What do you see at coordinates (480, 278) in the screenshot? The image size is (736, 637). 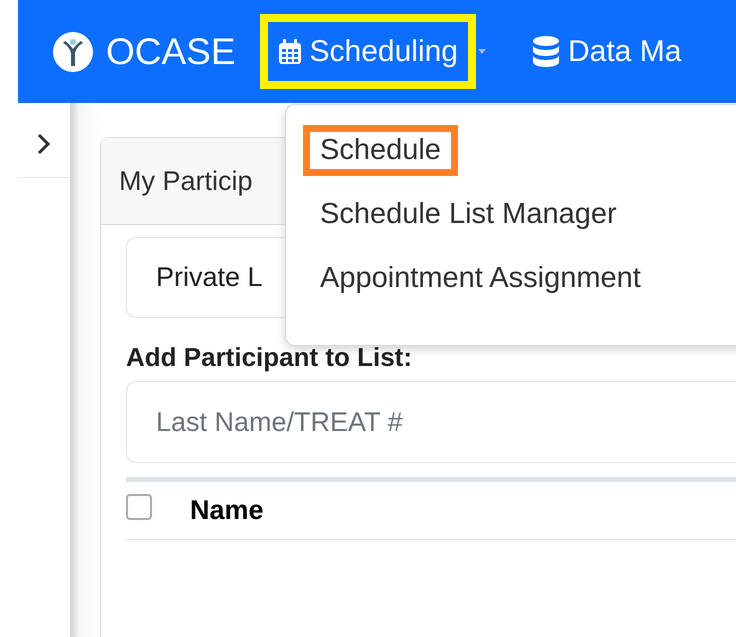 I see `dropdown-menu-item: Appointment Assignment` at bounding box center [480, 278].